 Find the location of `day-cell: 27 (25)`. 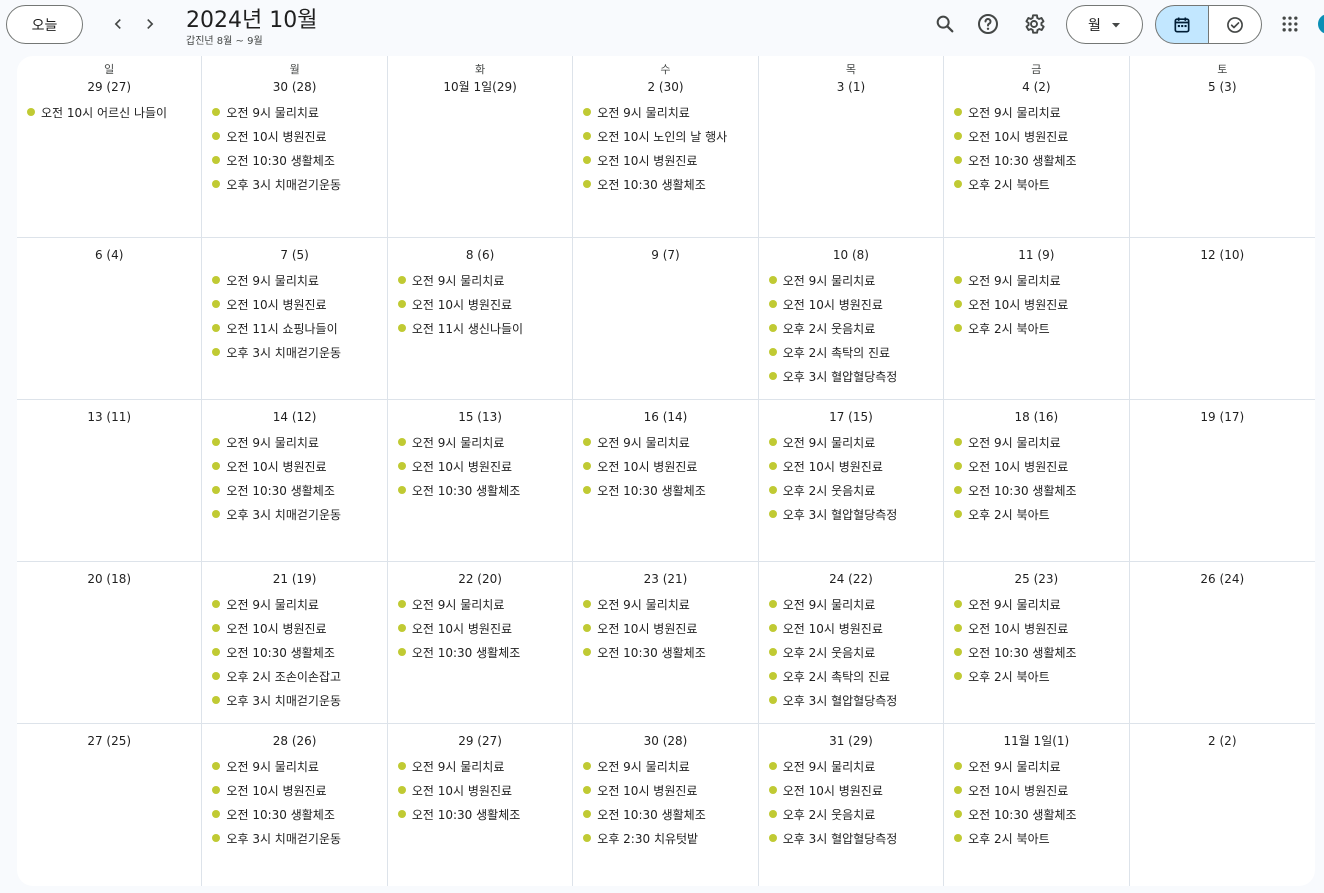

day-cell: 27 (25) is located at coordinates (110, 805).